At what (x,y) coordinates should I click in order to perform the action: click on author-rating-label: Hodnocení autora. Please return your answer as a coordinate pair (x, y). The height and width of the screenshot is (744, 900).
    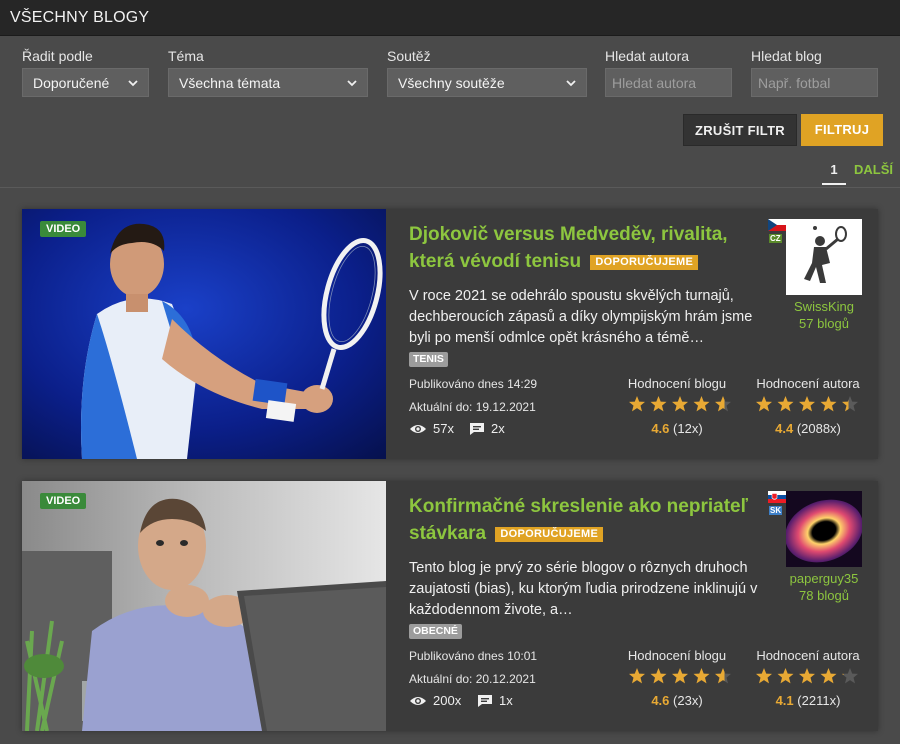
    Looking at the image, I should click on (808, 383).